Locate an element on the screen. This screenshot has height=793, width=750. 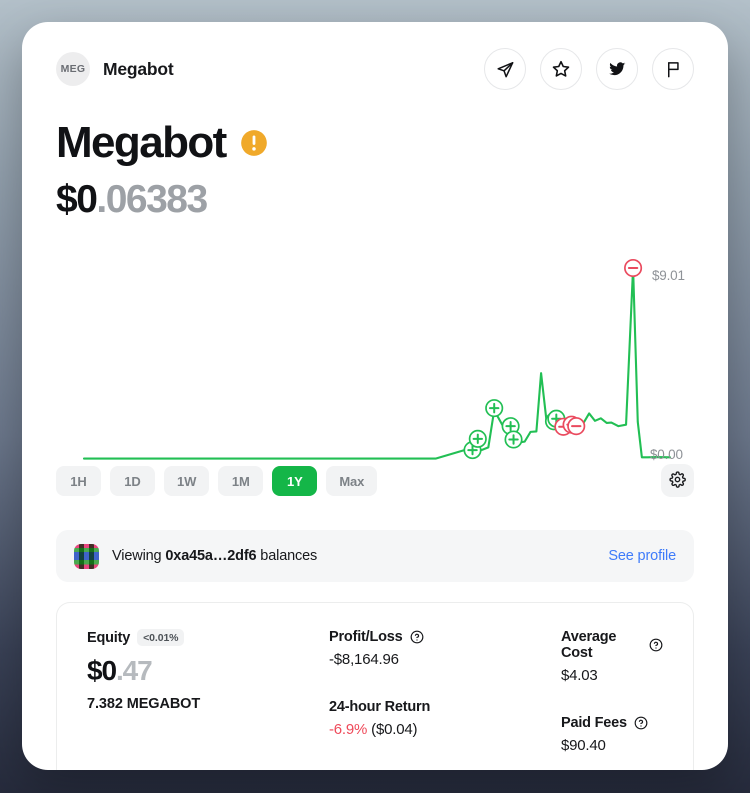
average-cost-stat: Average Cost $4.03 is located at coordinates (612, 656).